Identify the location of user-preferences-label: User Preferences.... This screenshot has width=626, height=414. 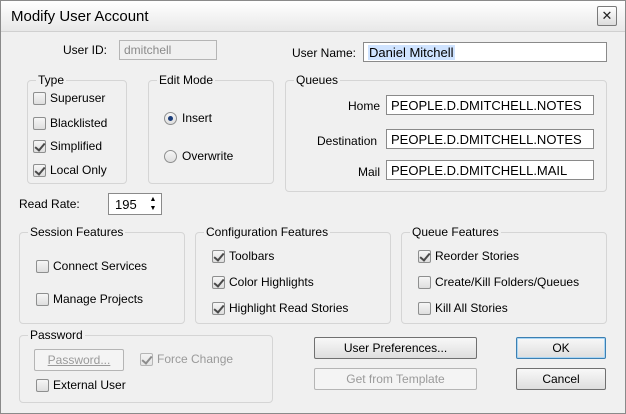
(395, 348).